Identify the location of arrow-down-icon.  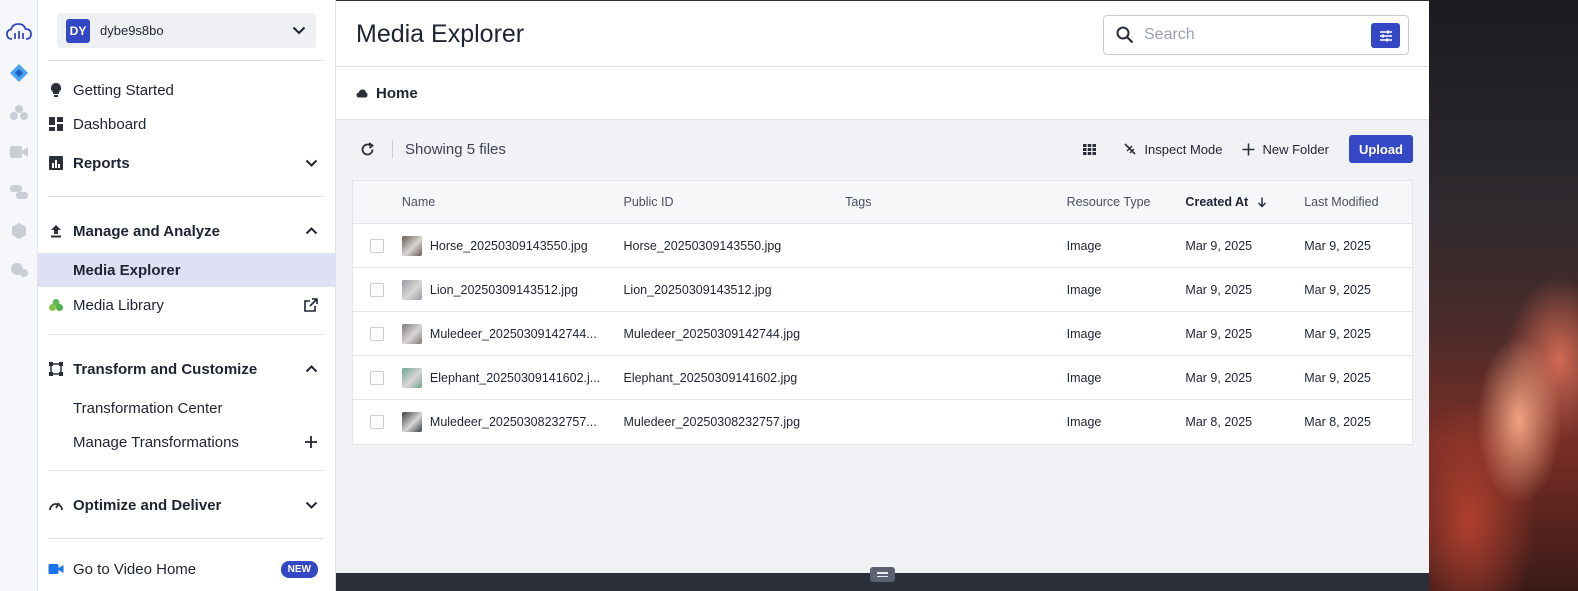
(1262, 202).